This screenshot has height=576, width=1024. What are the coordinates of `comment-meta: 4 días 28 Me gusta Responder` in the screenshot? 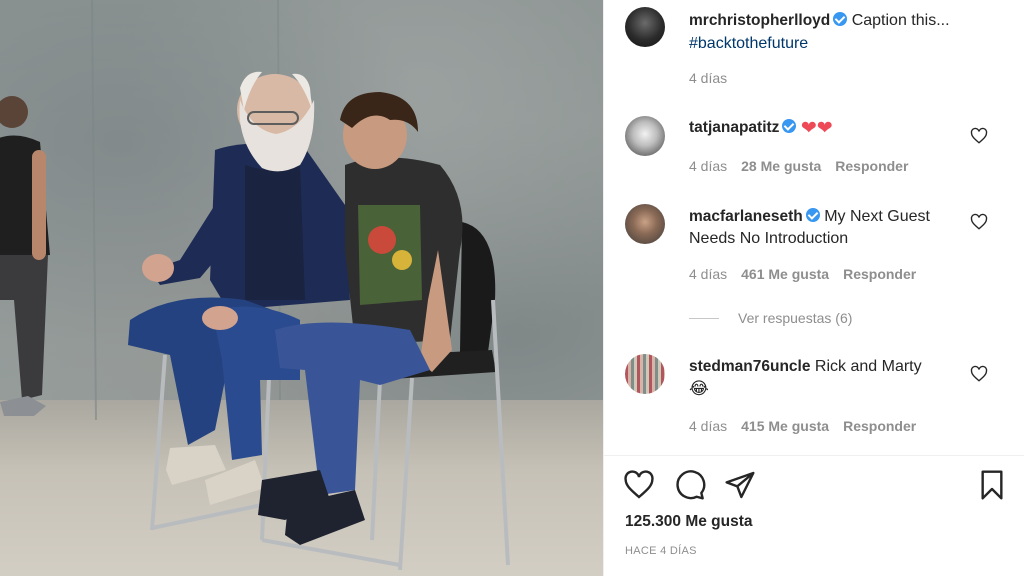 It's located at (798, 166).